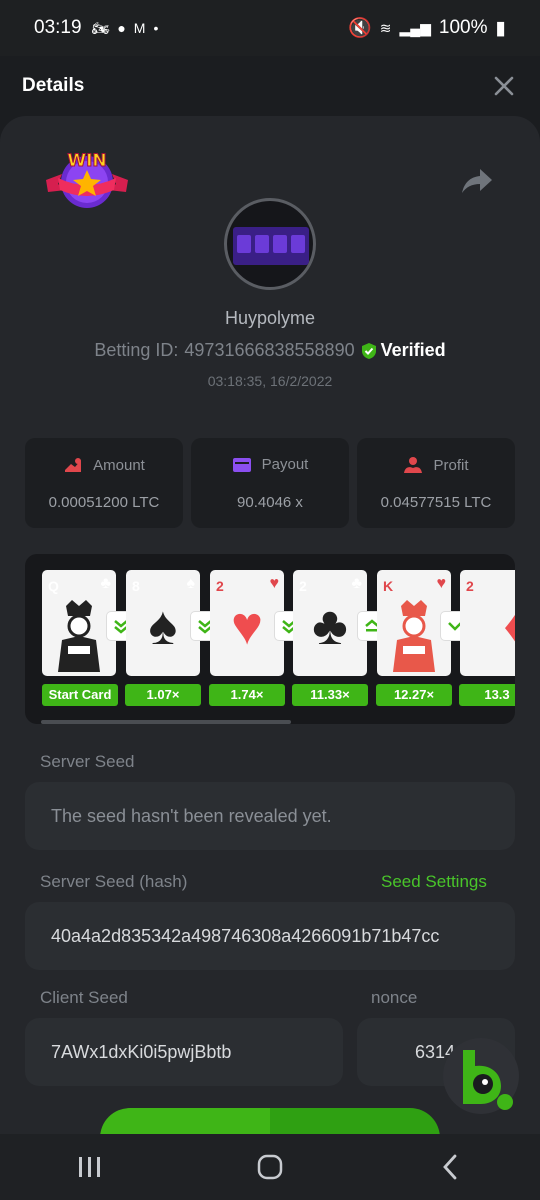 This screenshot has height=1200, width=540. Describe the element at coordinates (270, 1121) in the screenshot. I see `verify-button` at that location.